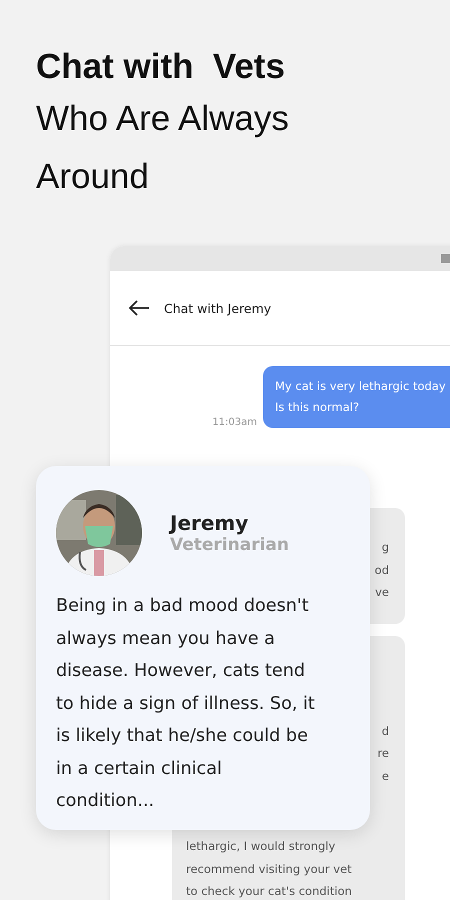 The image size is (450, 900). Describe the element at coordinates (163, 119) in the screenshot. I see `headline-line: Who Are Always` at that location.